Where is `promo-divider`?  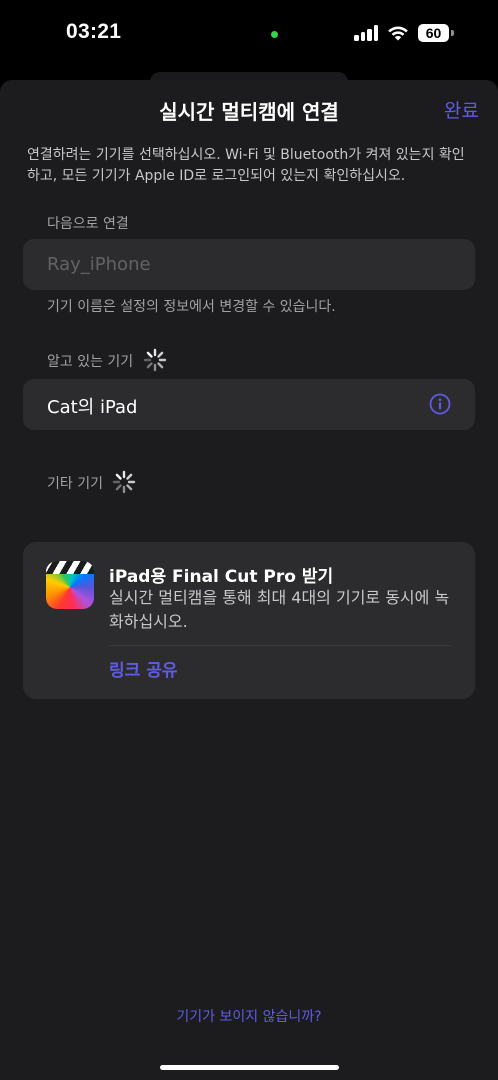
promo-divider is located at coordinates (280, 645).